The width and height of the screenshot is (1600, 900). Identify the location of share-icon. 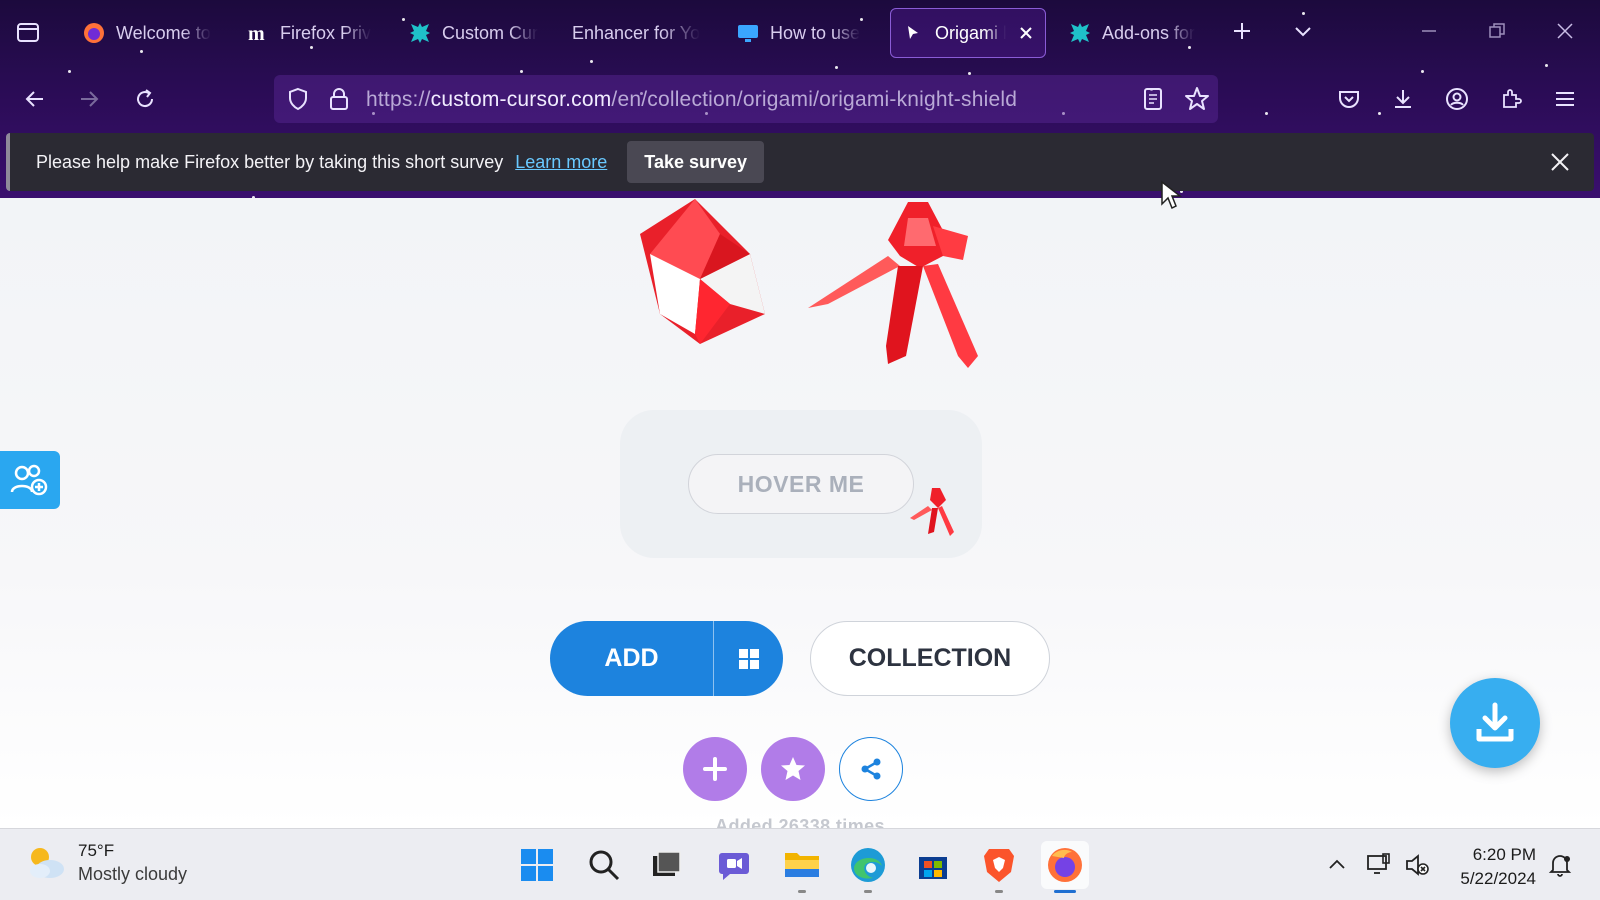
(871, 769).